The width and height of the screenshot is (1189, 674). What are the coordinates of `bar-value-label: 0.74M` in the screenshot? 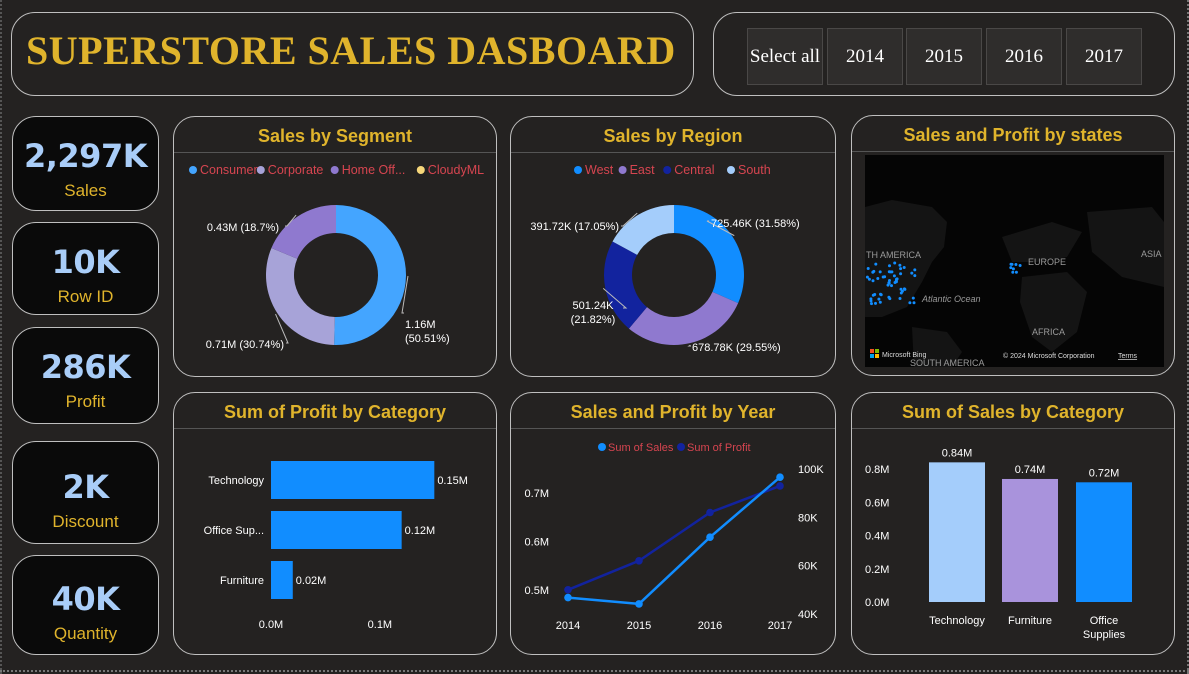 It's located at (1030, 470).